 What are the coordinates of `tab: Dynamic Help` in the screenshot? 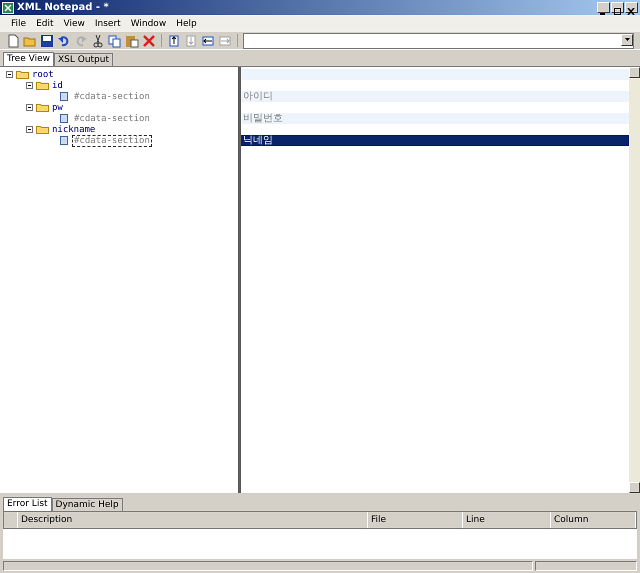 It's located at (87, 504).